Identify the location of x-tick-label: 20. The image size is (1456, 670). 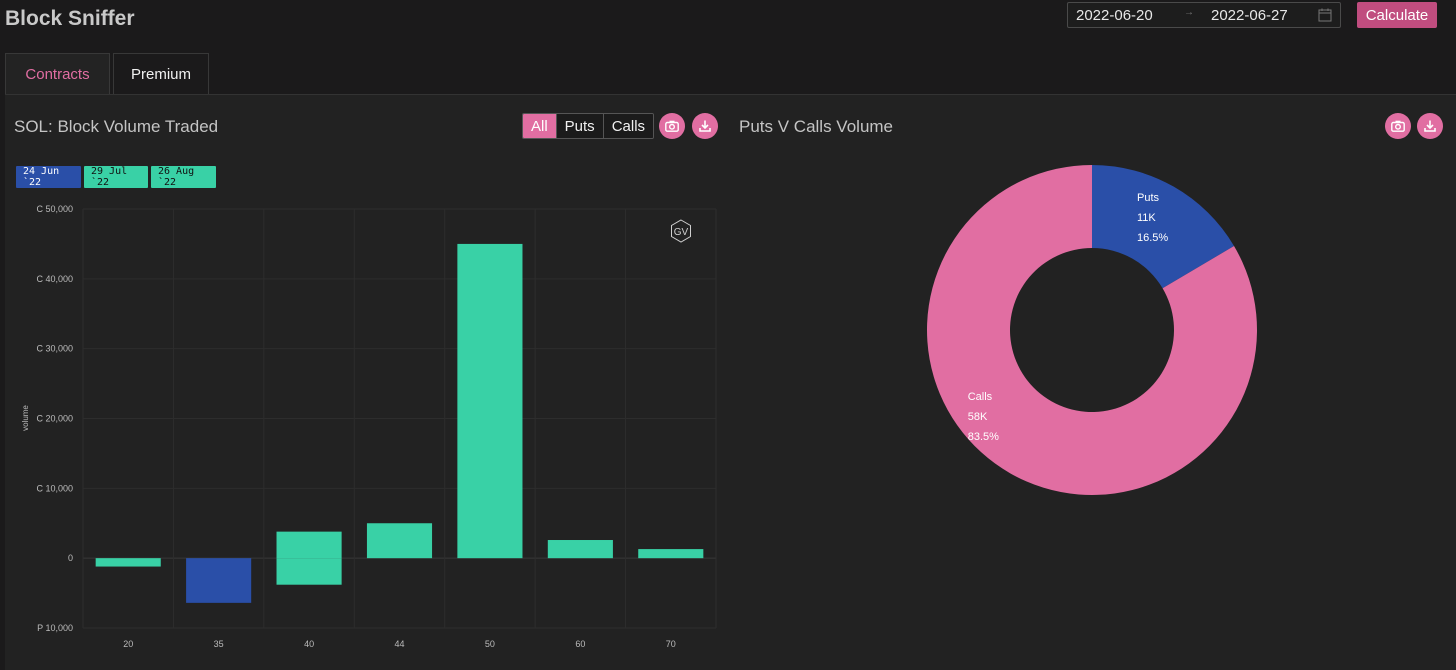
(128, 644).